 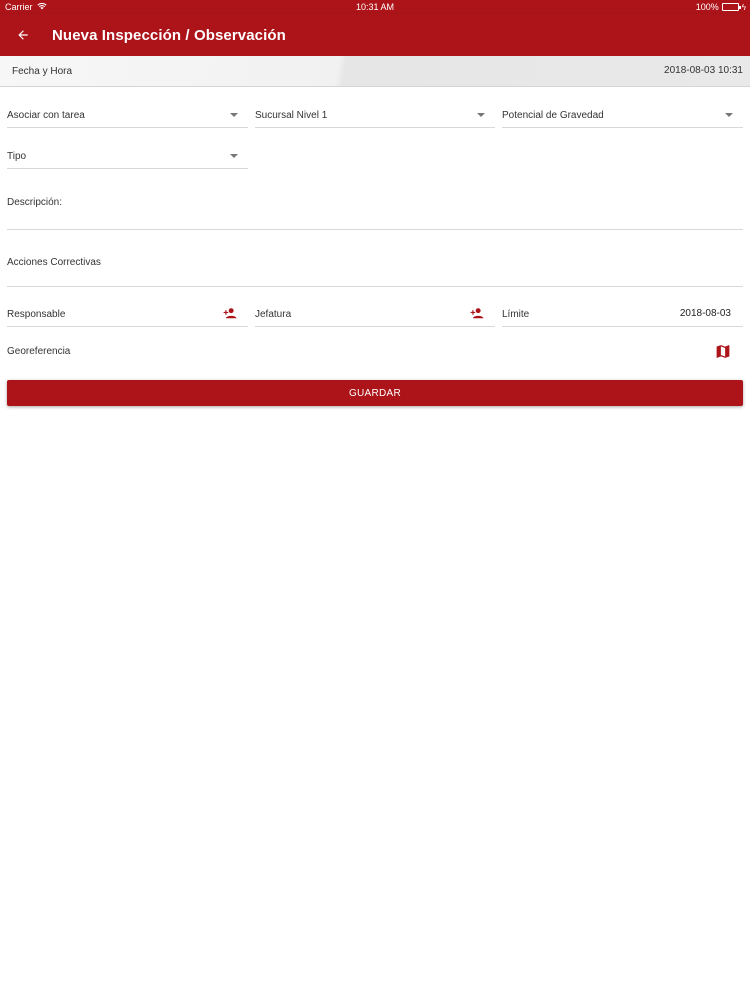 I want to click on datetime-label: Fecha y Hora, so click(x=42, y=71).